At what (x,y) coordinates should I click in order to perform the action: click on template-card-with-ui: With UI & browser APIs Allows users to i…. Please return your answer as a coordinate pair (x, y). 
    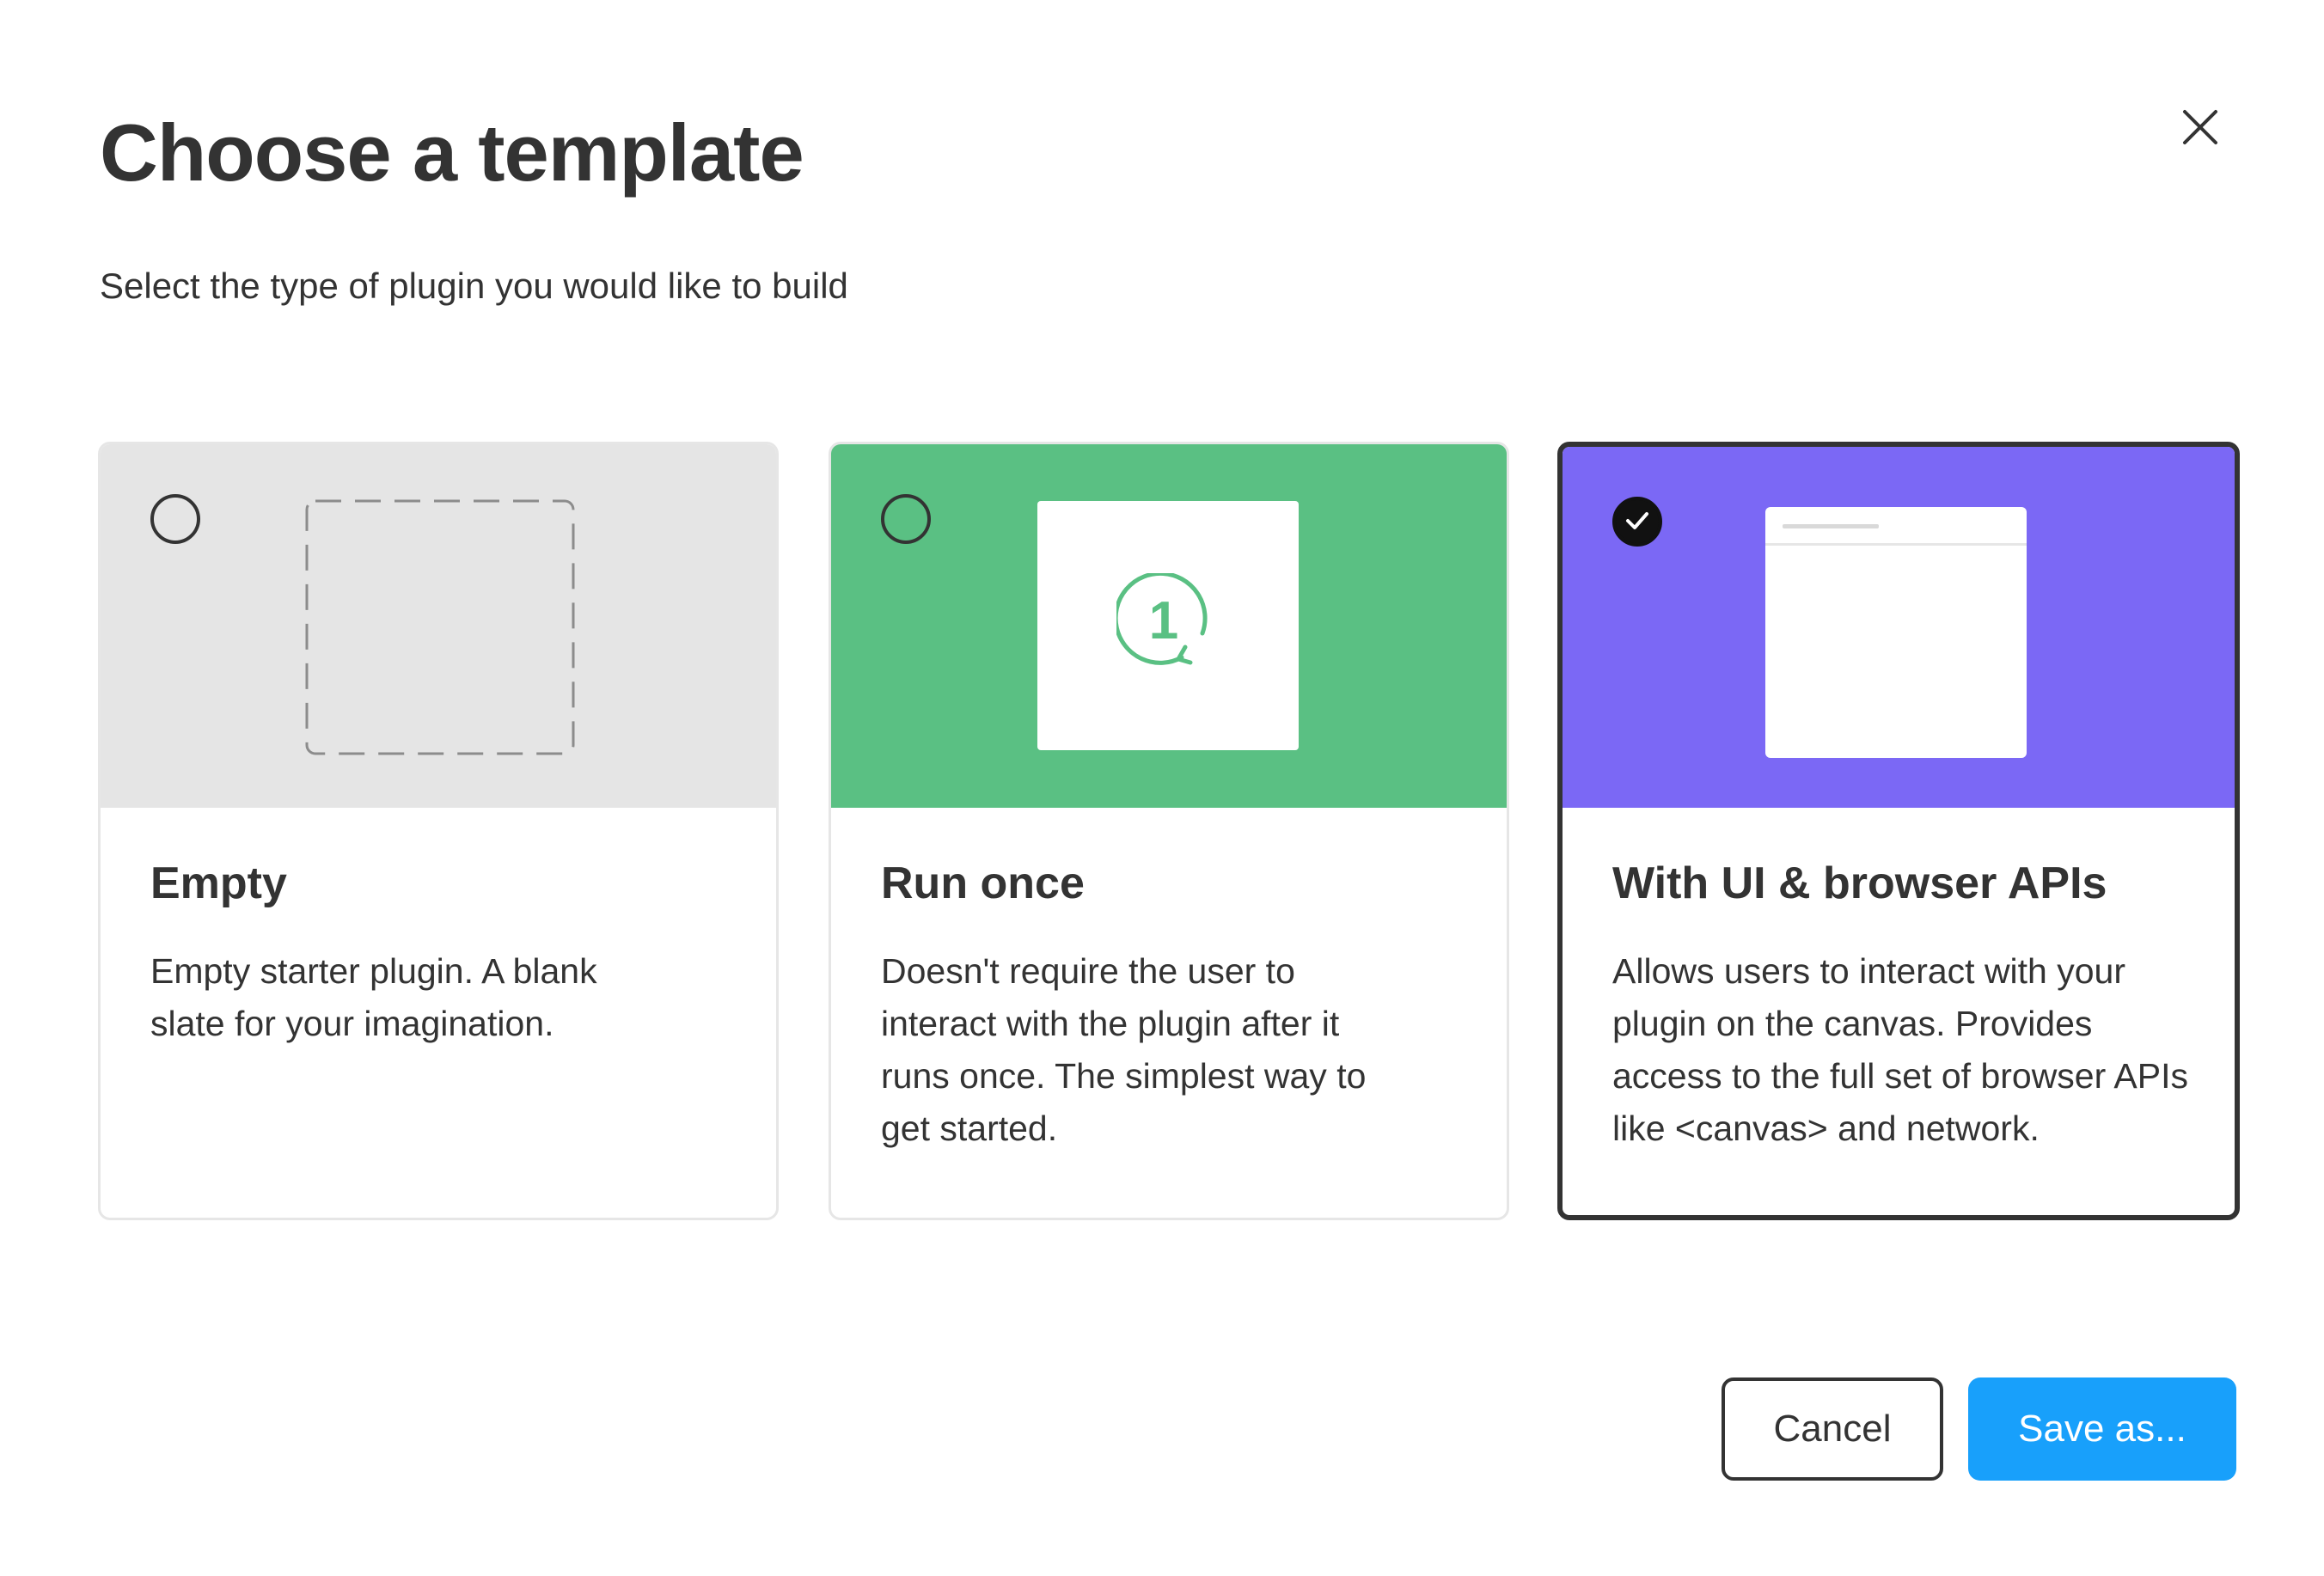
    Looking at the image, I should click on (1898, 831).